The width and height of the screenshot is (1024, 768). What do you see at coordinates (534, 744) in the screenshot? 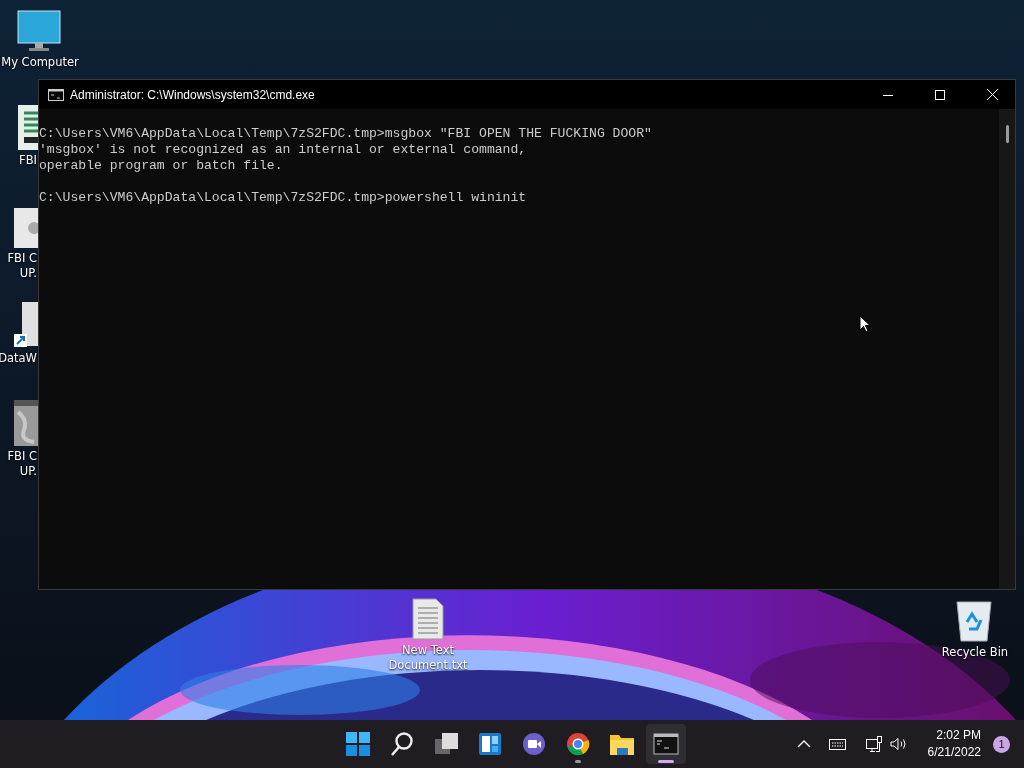
I see `video-chat-icon` at bounding box center [534, 744].